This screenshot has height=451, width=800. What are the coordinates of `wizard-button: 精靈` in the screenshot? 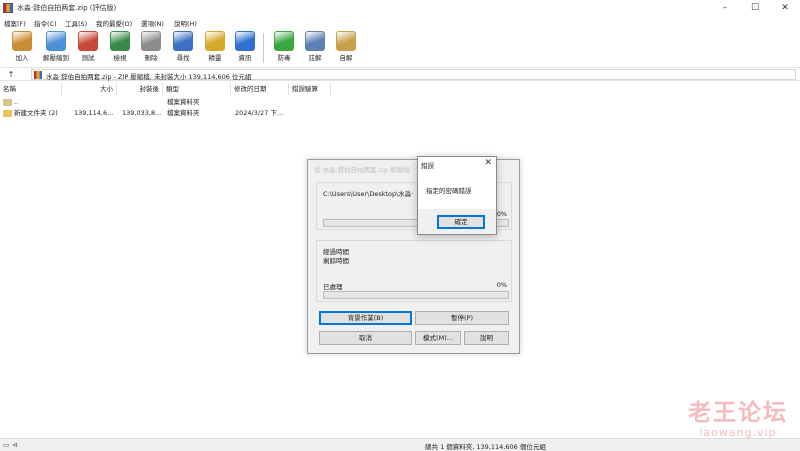 It's located at (215, 47).